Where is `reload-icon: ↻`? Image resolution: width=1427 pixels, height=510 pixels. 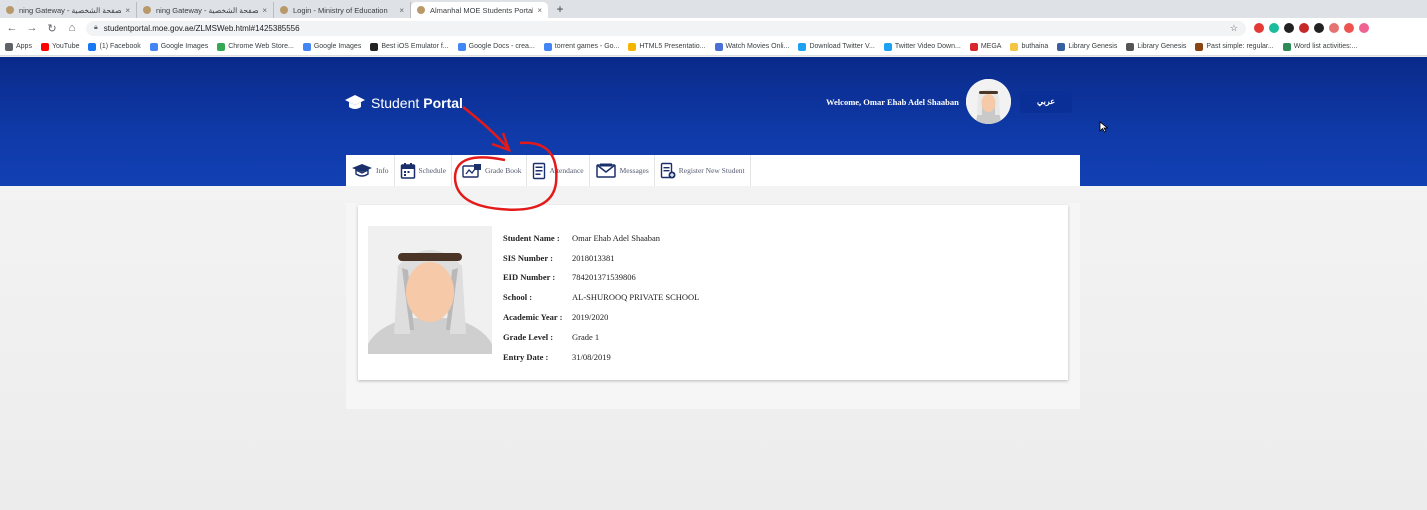 reload-icon: ↻ is located at coordinates (52, 28).